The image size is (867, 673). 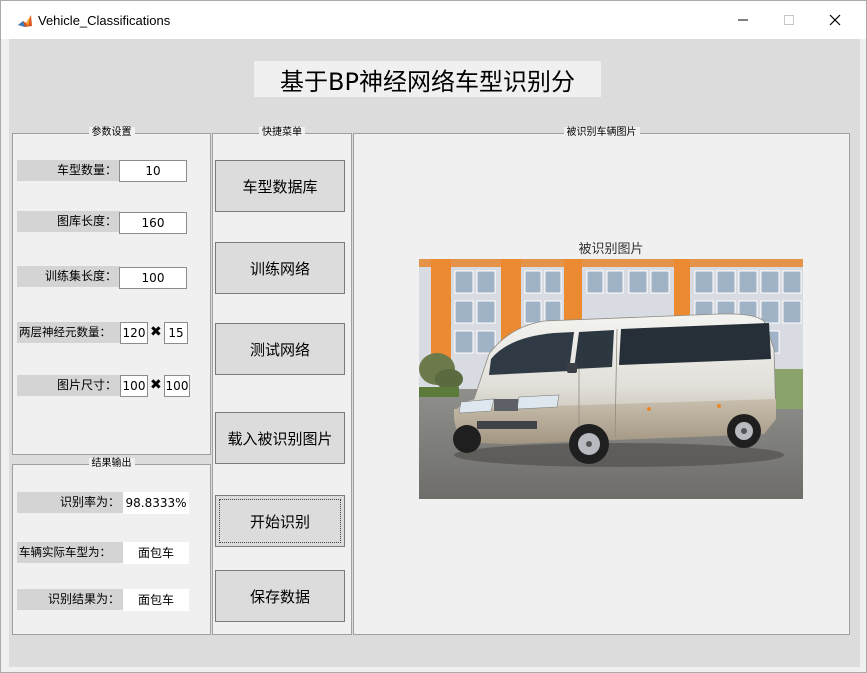 What do you see at coordinates (68, 332) in the screenshot?
I see `neurons-label: 两层神经元数量：` at bounding box center [68, 332].